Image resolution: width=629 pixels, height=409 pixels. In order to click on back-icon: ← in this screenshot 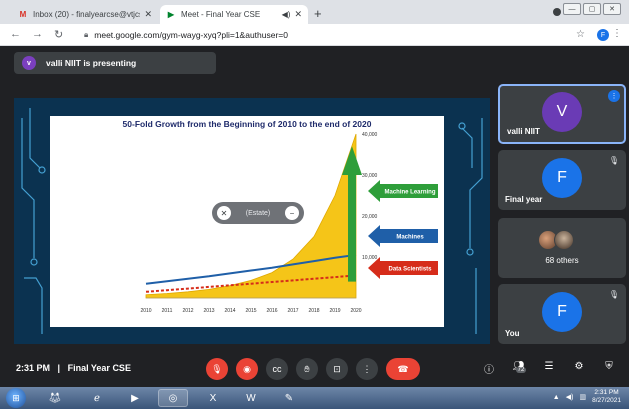, I will do `click(15, 34)`.